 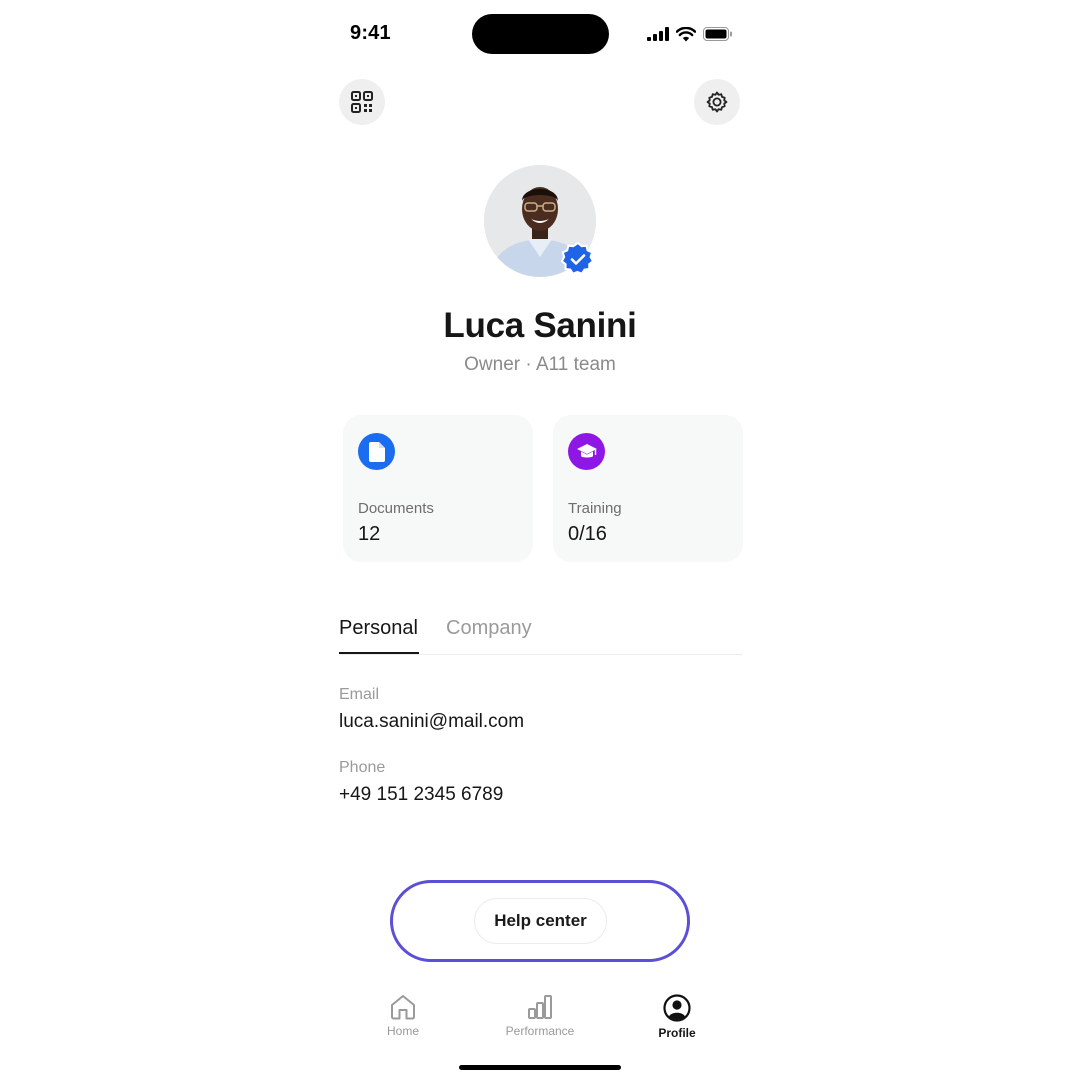 I want to click on tab-personal: Personal, so click(x=378, y=628).